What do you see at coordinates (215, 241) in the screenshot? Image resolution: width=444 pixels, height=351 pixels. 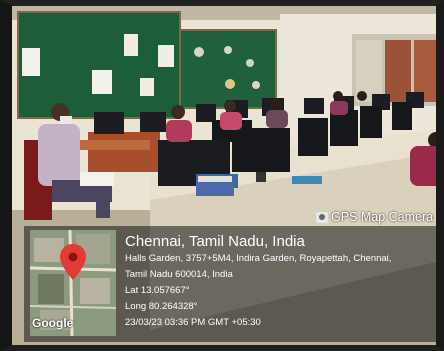 I see `location-city: Chennai, Tamil Nadu, India` at bounding box center [215, 241].